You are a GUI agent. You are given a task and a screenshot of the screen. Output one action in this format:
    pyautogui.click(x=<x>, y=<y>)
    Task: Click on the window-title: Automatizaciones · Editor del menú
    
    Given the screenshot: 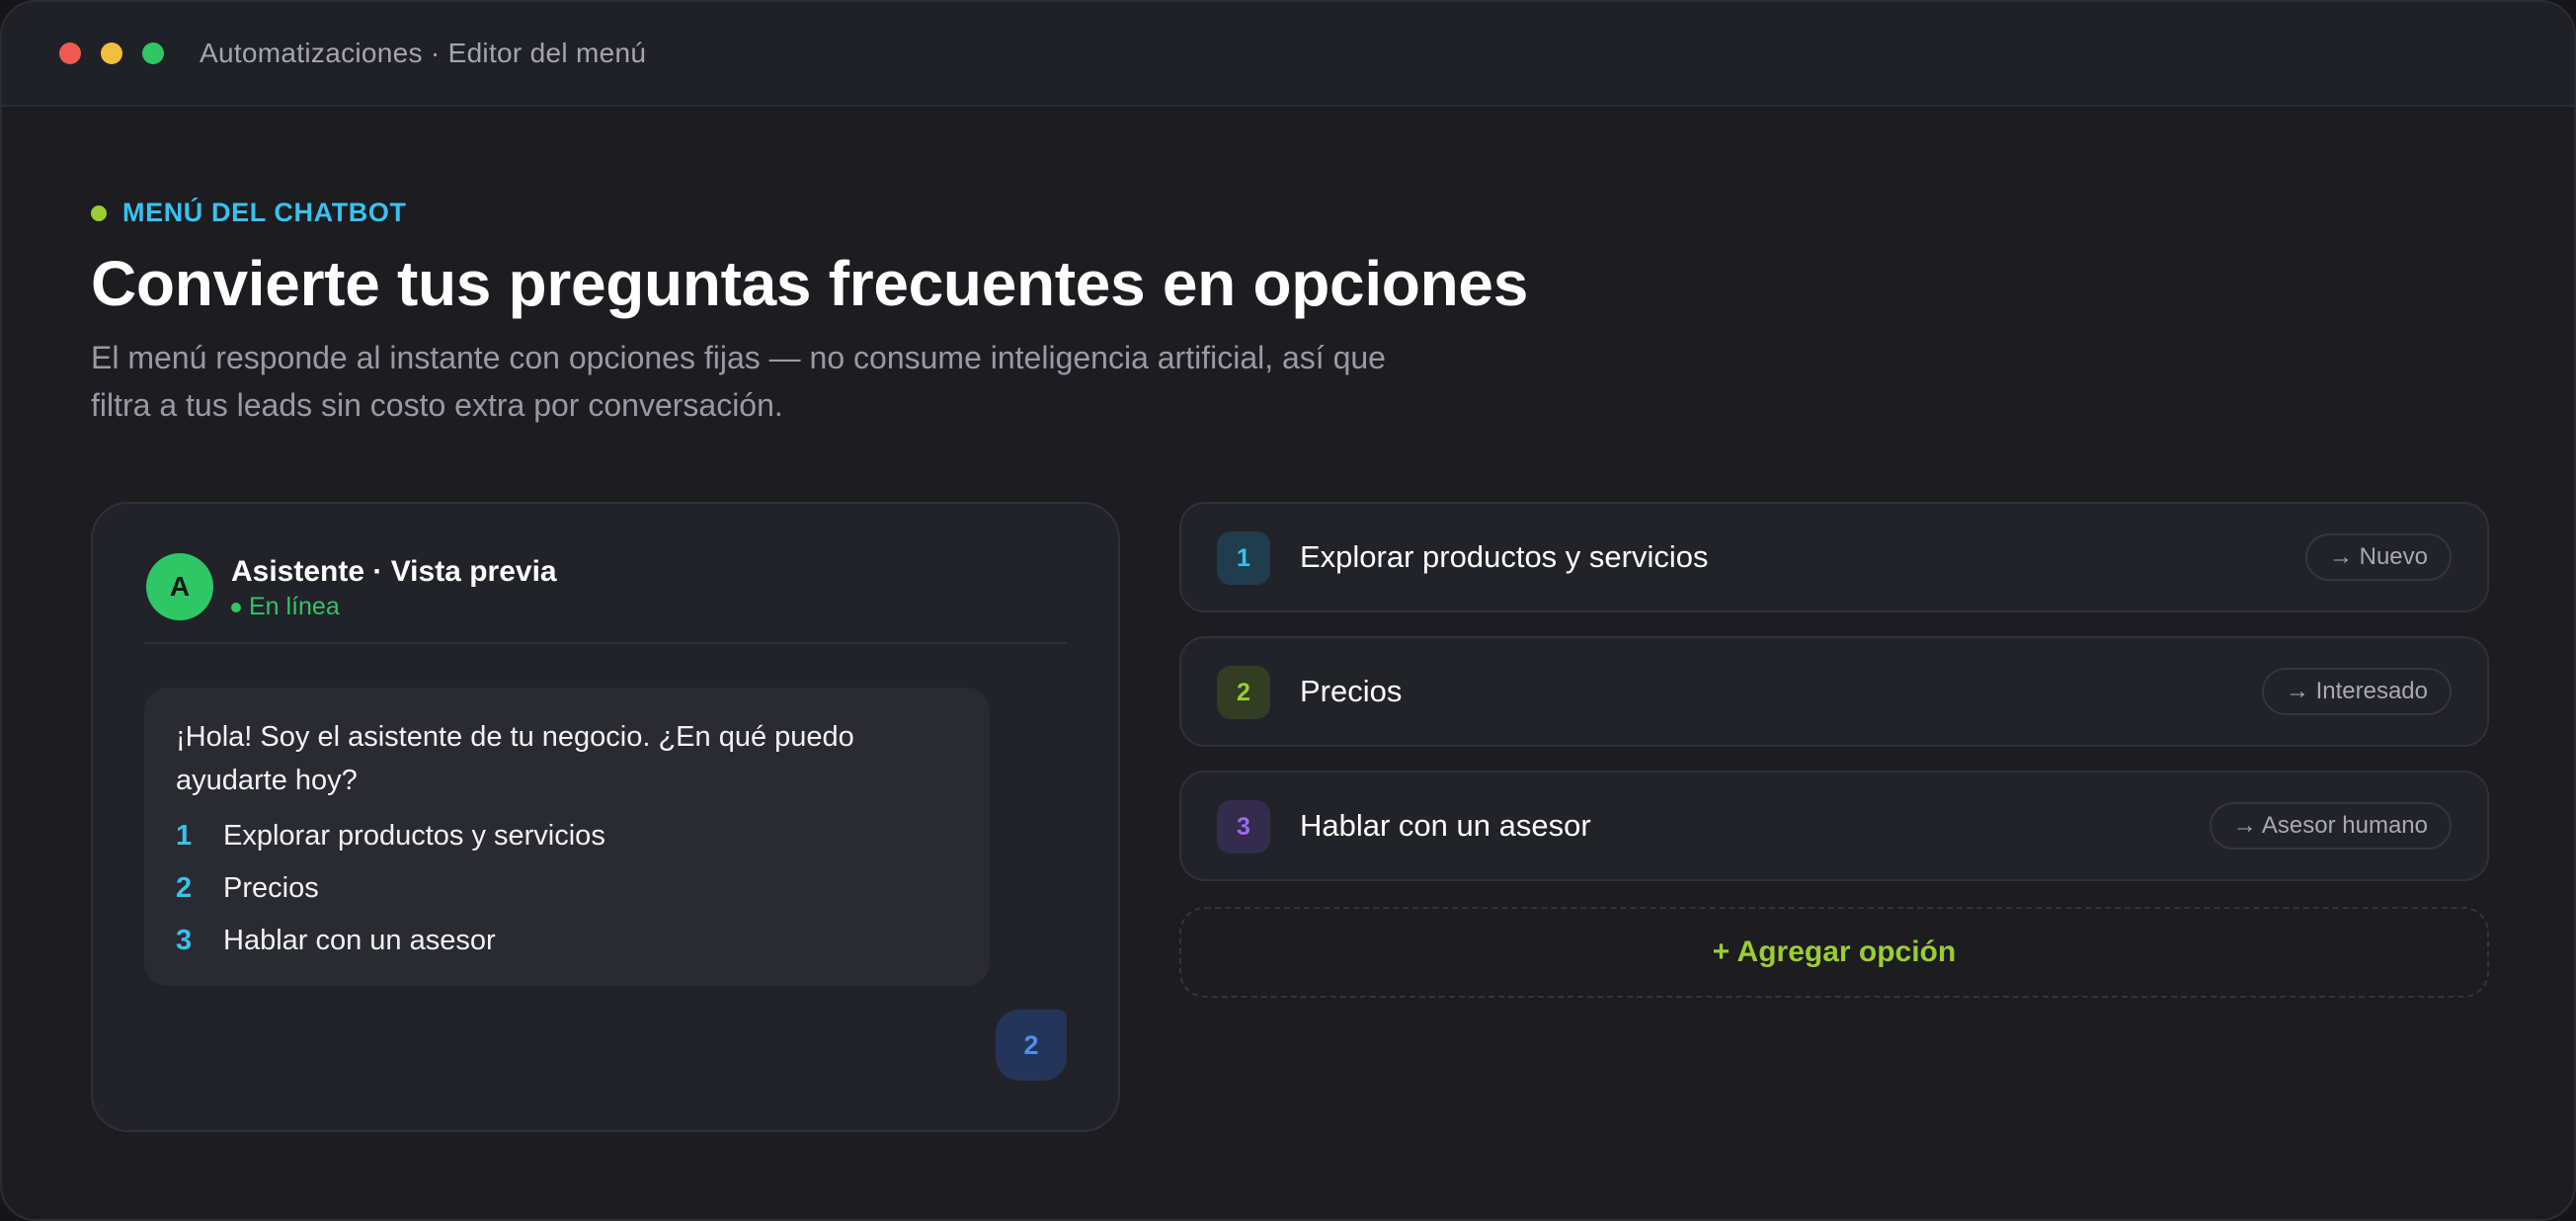 What is the action you would take?
    pyautogui.click(x=423, y=53)
    